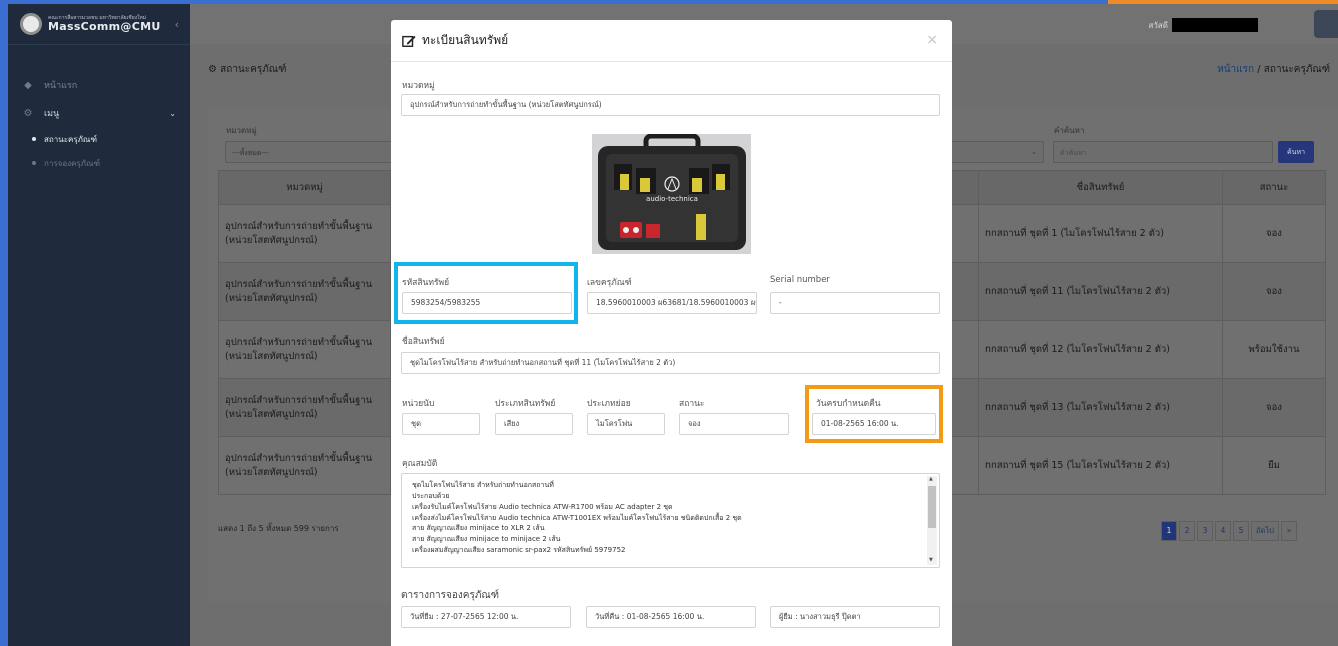  I want to click on brand-name: MassComm@CMU, so click(104, 26).